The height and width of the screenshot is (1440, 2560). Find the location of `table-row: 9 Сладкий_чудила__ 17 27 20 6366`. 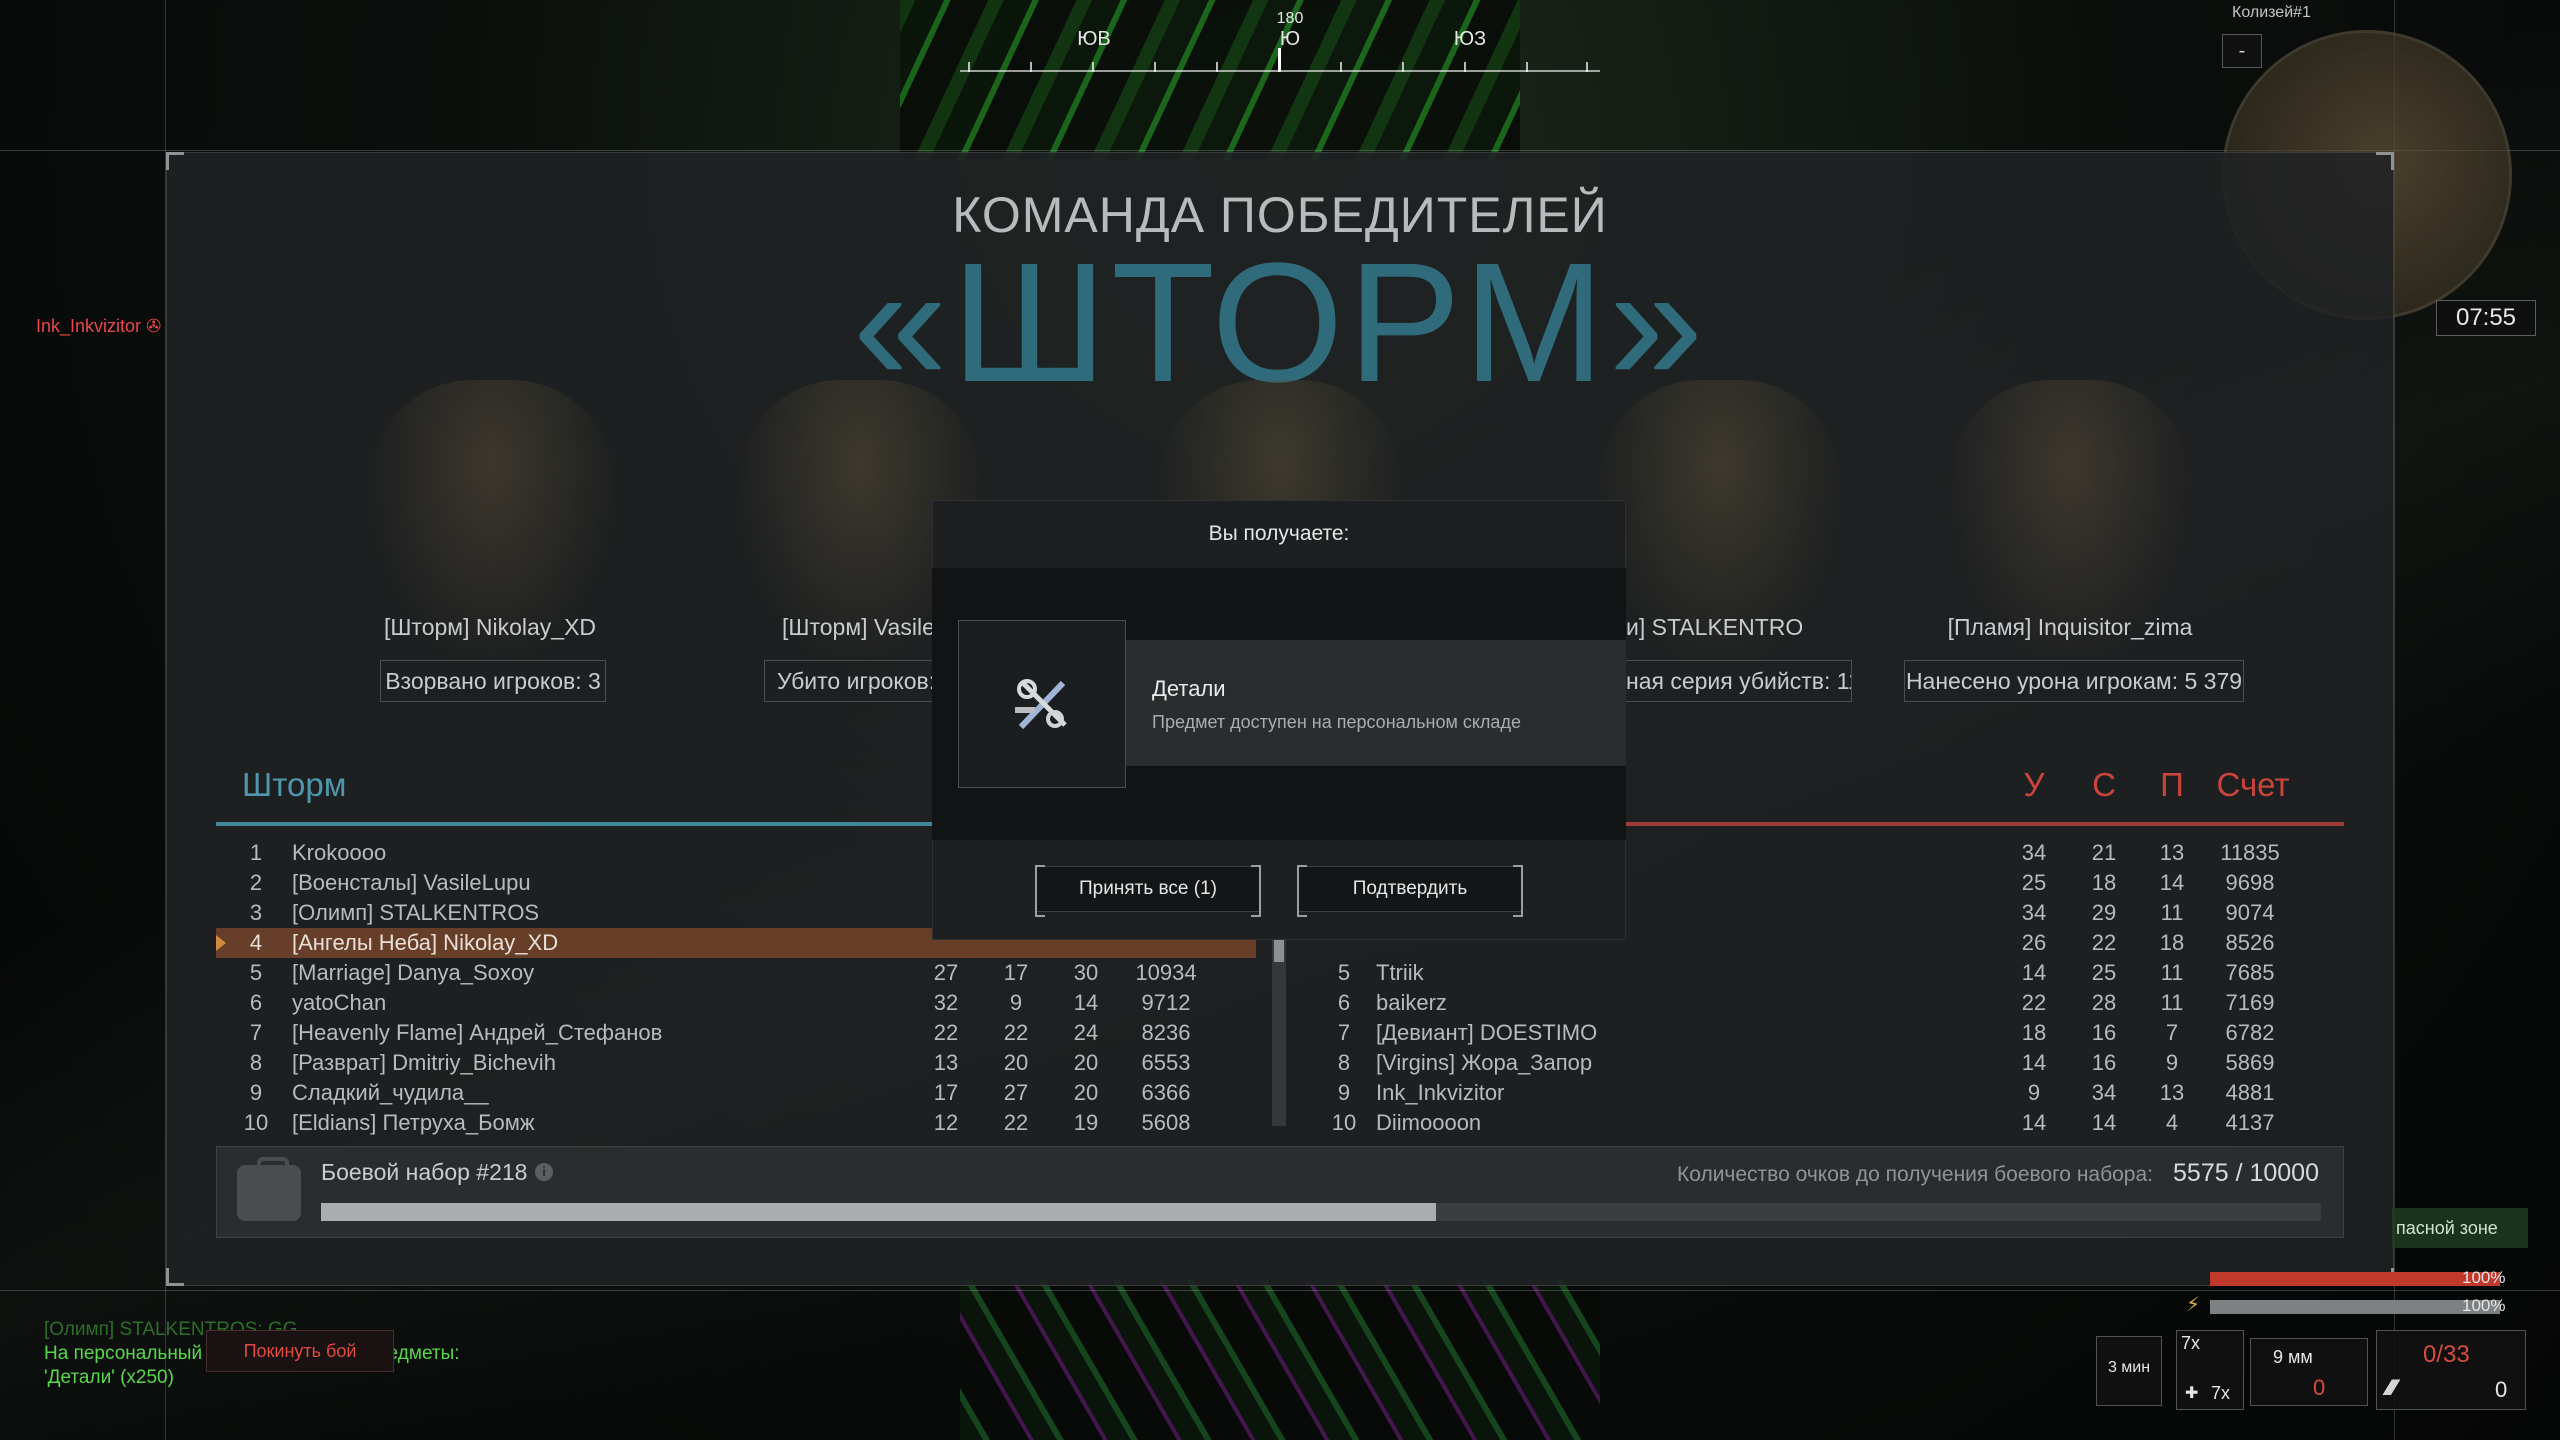

table-row: 9 Сладкий_чудила__ 17 27 20 6366 is located at coordinates (736, 1093).